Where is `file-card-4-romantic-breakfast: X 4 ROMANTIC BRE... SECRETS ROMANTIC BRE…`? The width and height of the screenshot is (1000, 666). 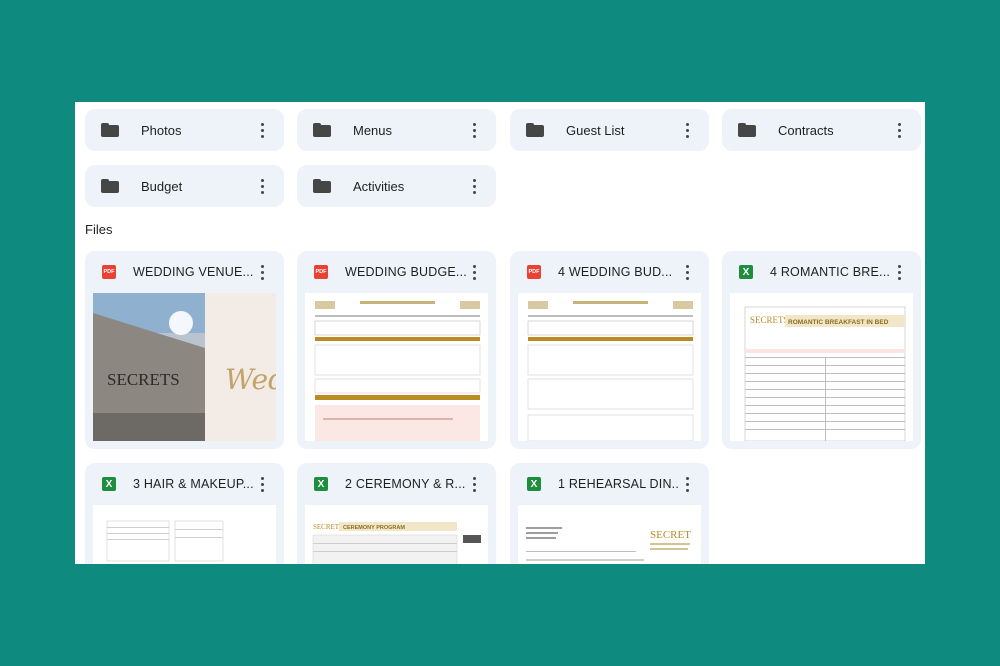
file-card-4-romantic-breakfast: X 4 ROMANTIC BRE... SECRETS ROMANTIC BRE… is located at coordinates (821, 350).